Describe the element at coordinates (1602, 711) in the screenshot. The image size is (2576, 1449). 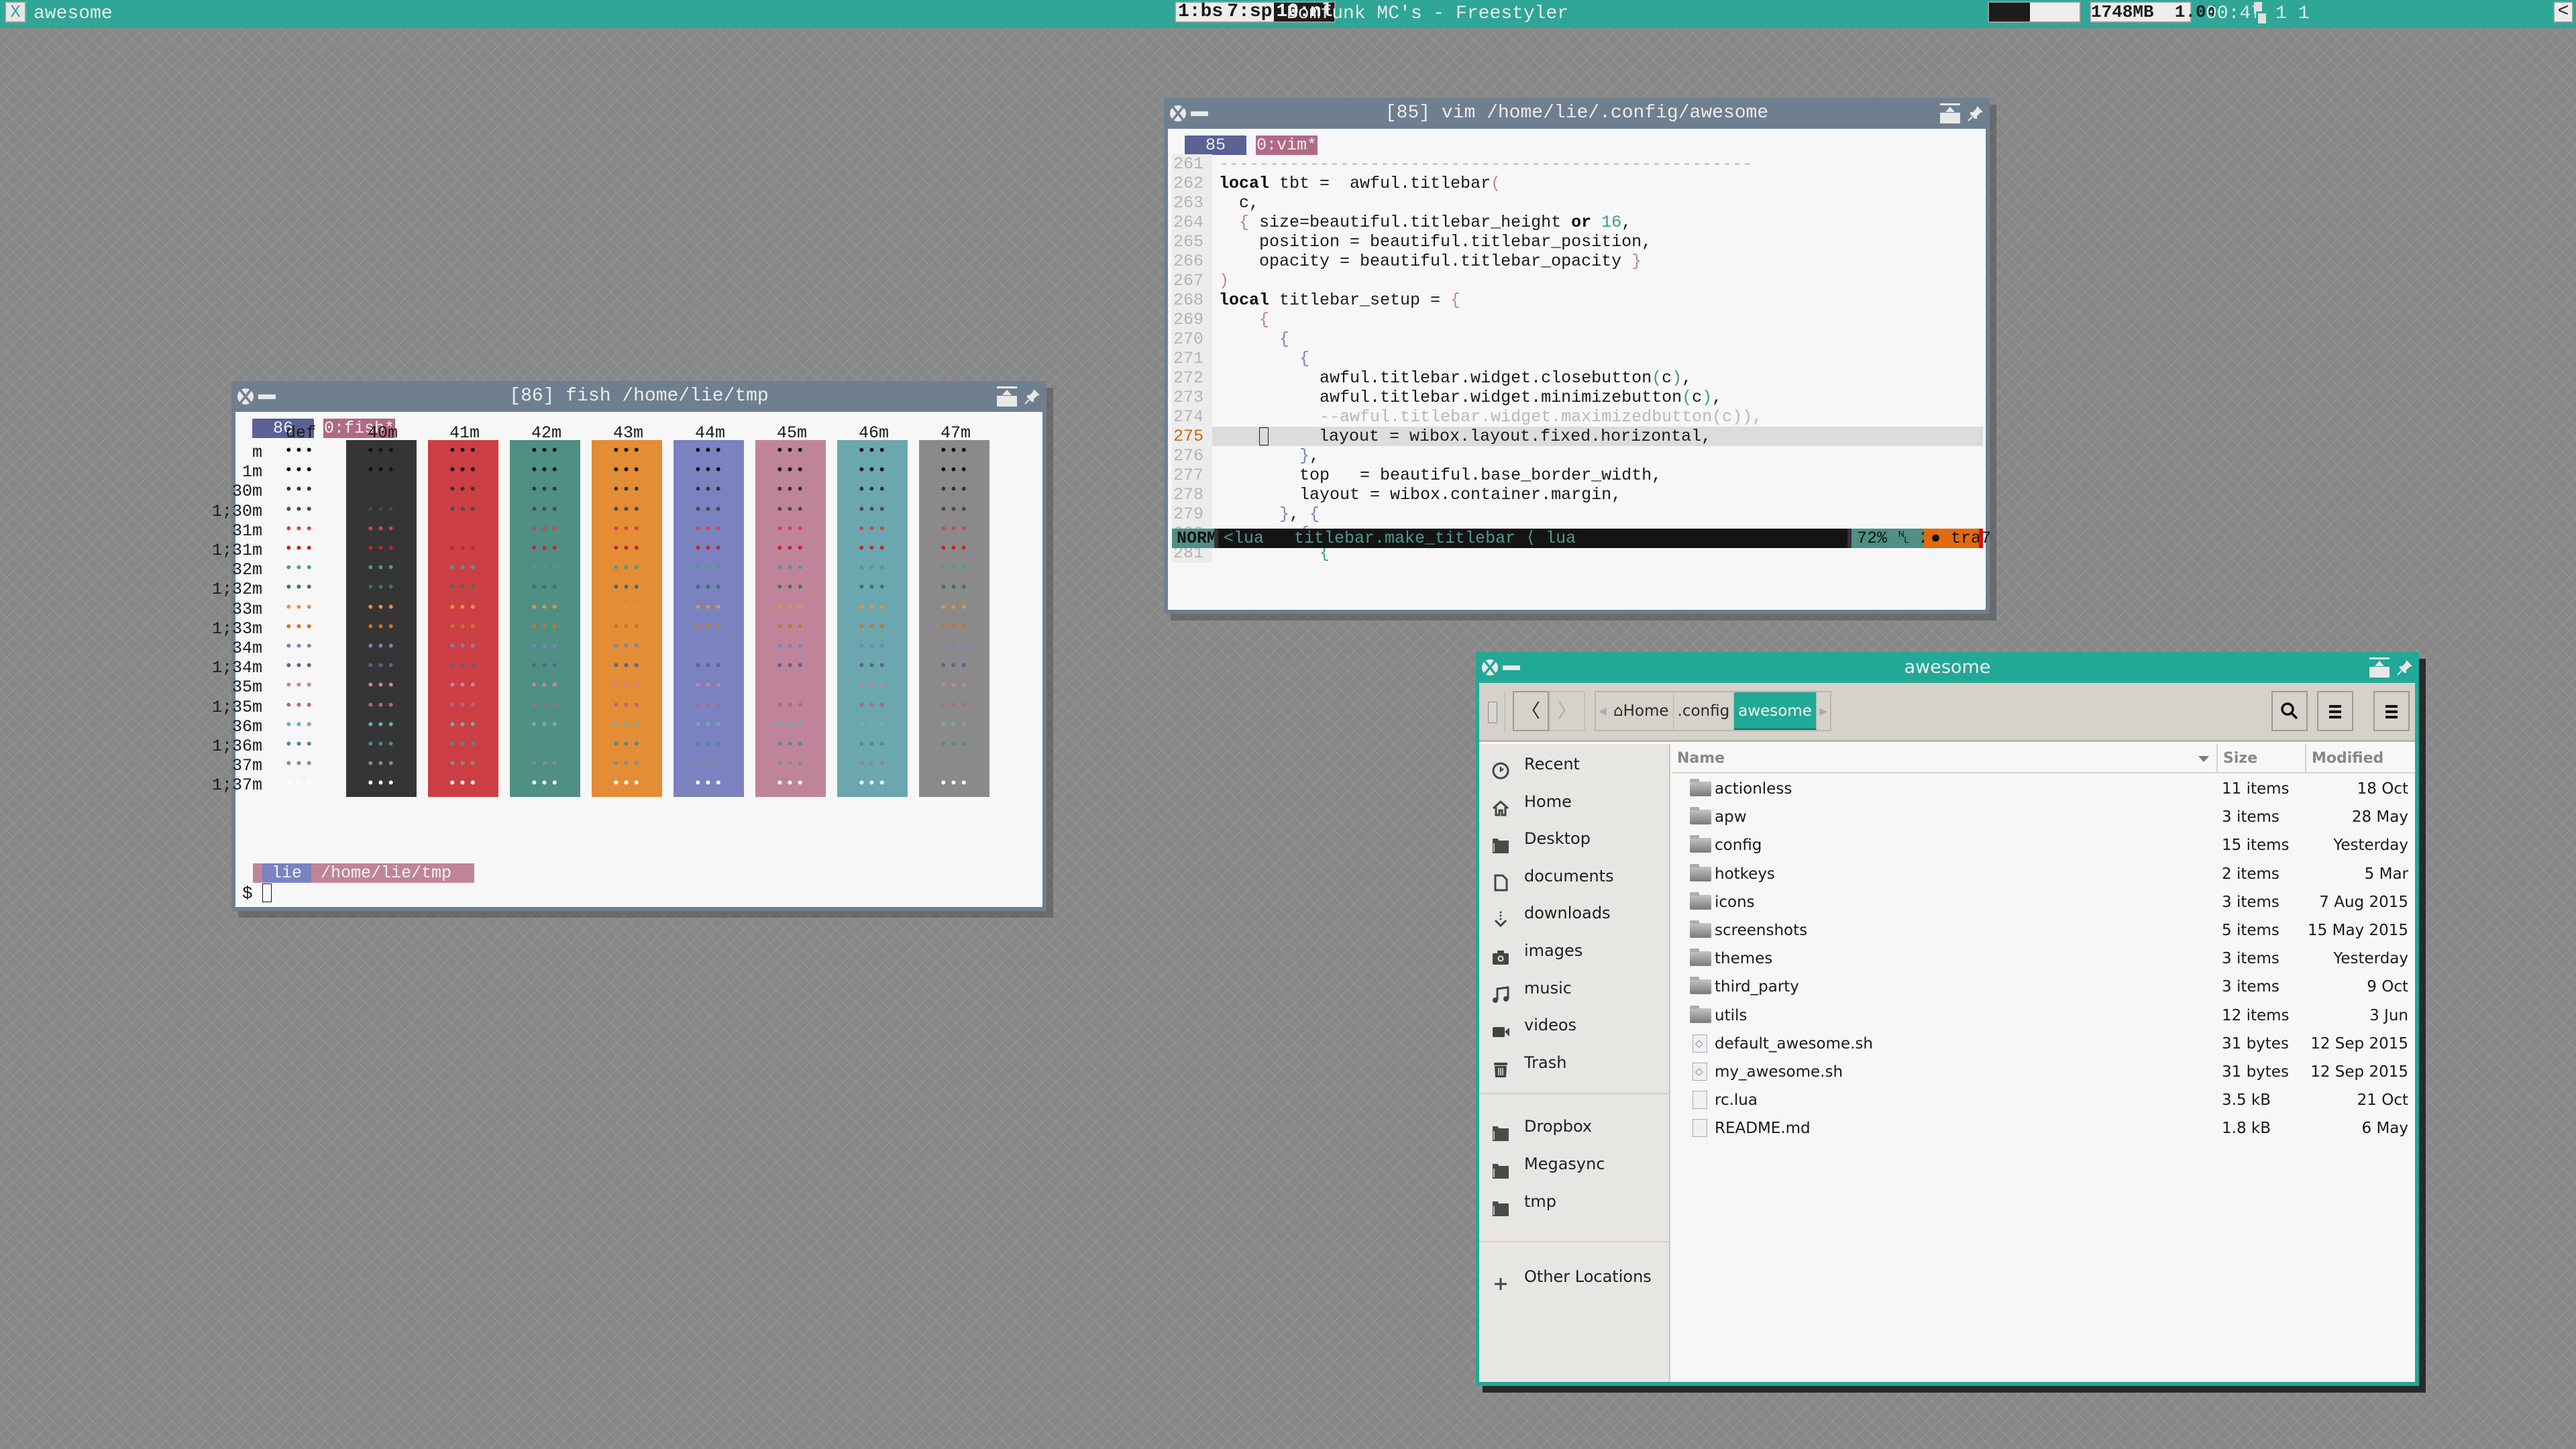
I see `breadcrumb-left-arrow: ◂` at that location.